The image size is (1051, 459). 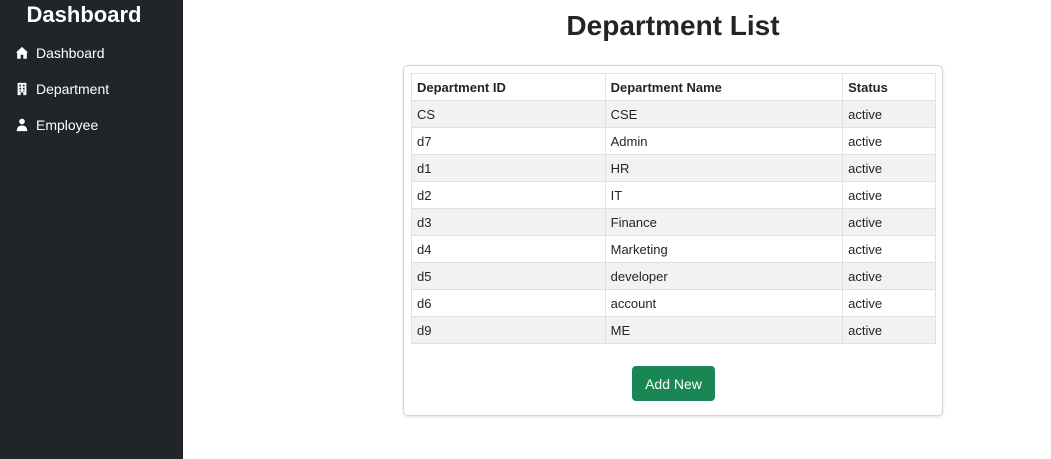 I want to click on cell-department-id: d7, so click(x=508, y=141).